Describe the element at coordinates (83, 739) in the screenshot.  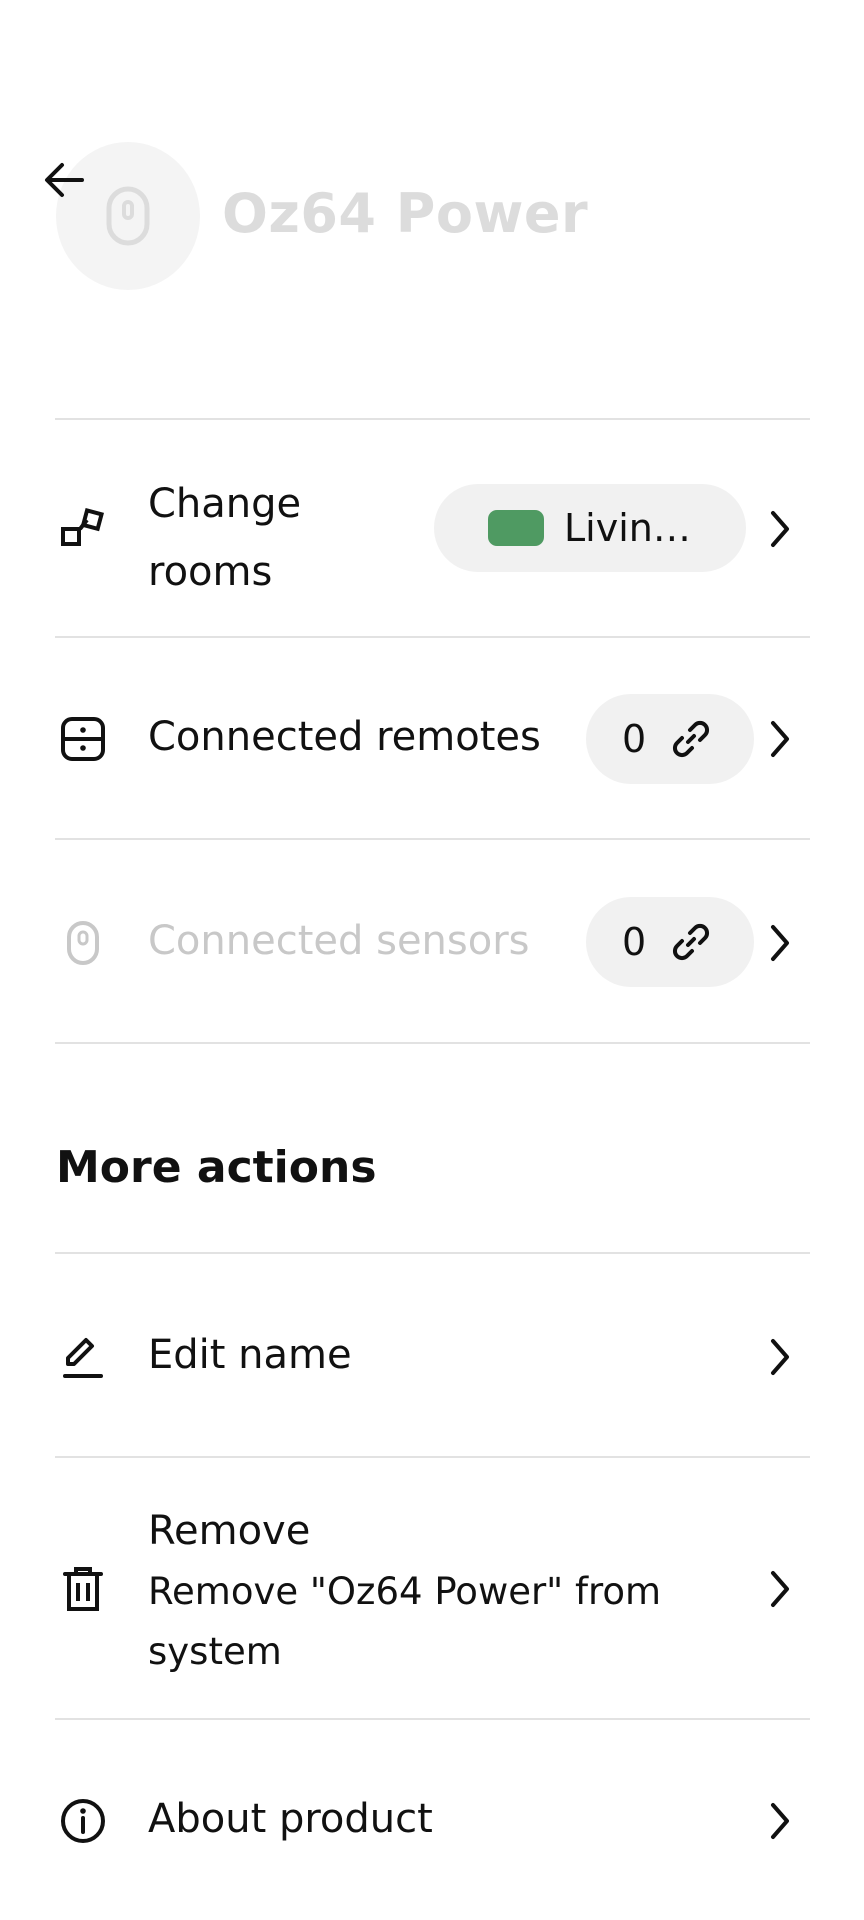
I see `remote-icon` at that location.